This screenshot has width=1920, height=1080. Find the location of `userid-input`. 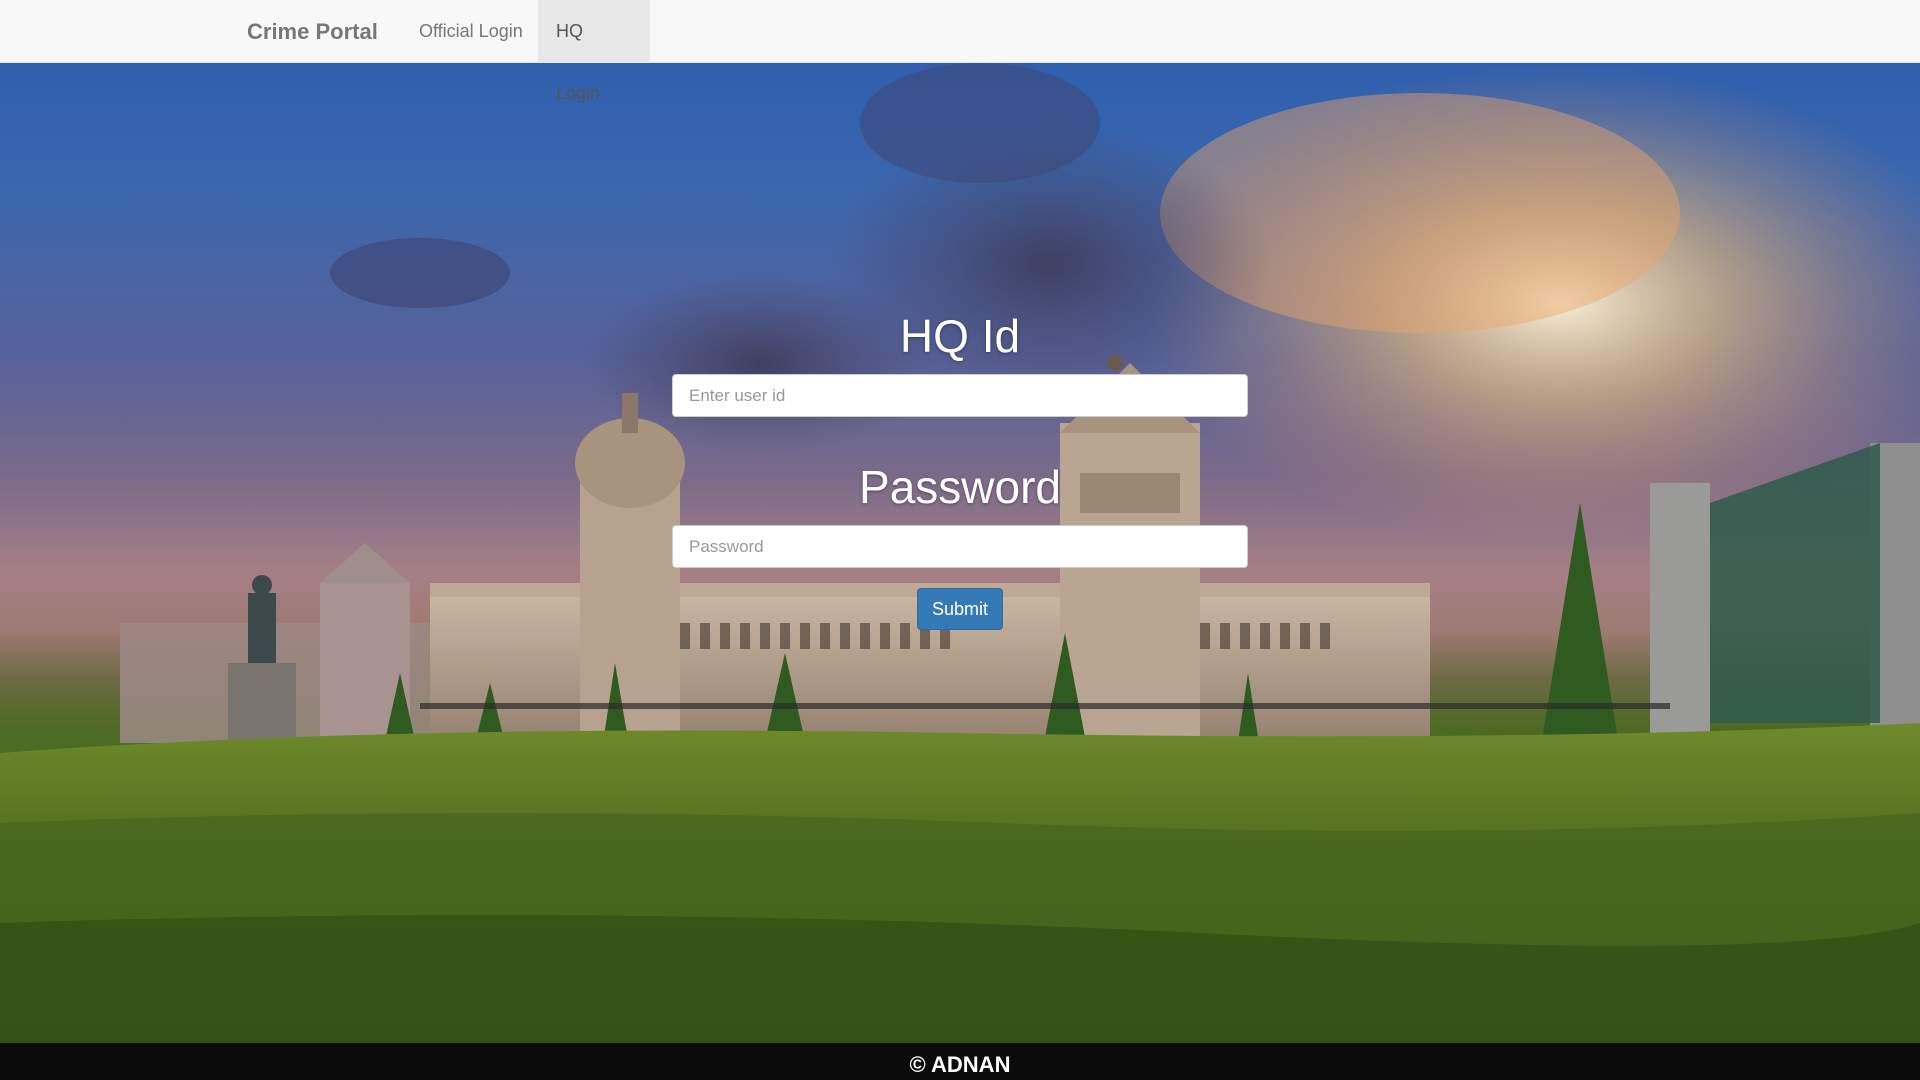

userid-input is located at coordinates (960, 395).